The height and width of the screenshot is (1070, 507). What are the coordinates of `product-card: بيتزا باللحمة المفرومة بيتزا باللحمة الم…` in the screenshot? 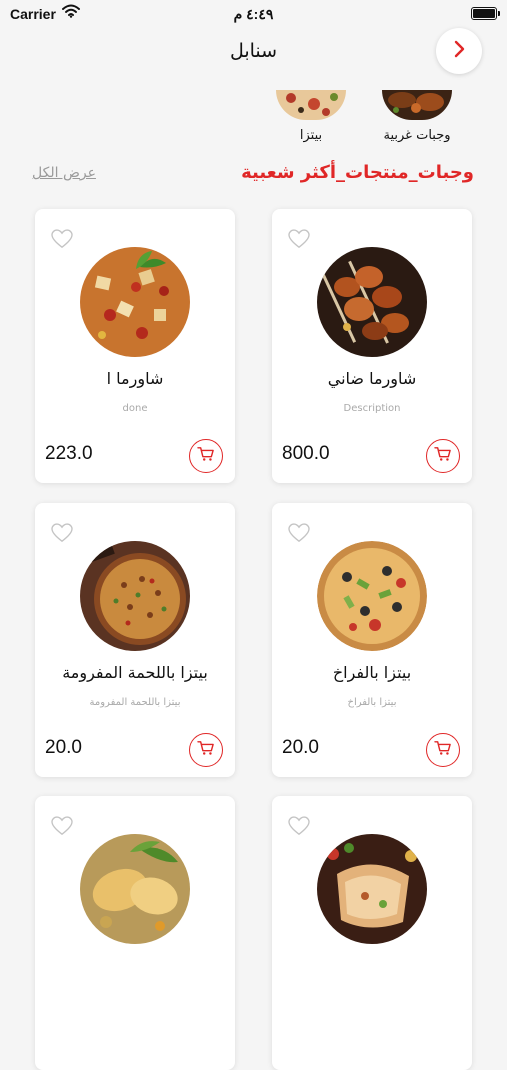 It's located at (135, 640).